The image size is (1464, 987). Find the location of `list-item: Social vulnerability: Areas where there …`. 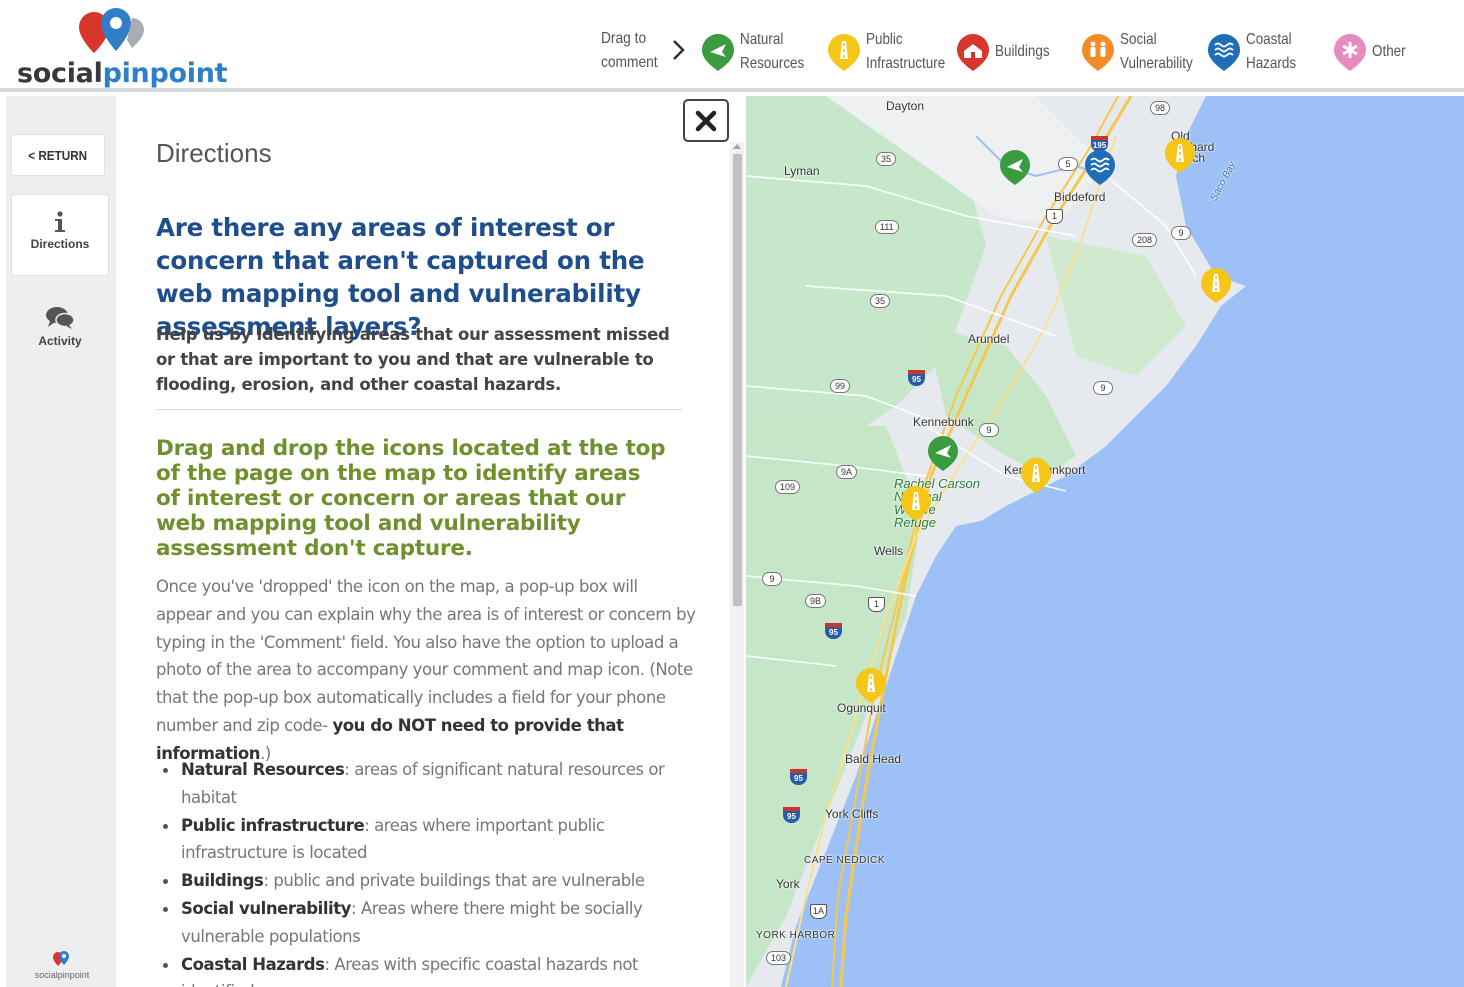

list-item: Social vulnerability: Areas where there … is located at coordinates (426, 923).